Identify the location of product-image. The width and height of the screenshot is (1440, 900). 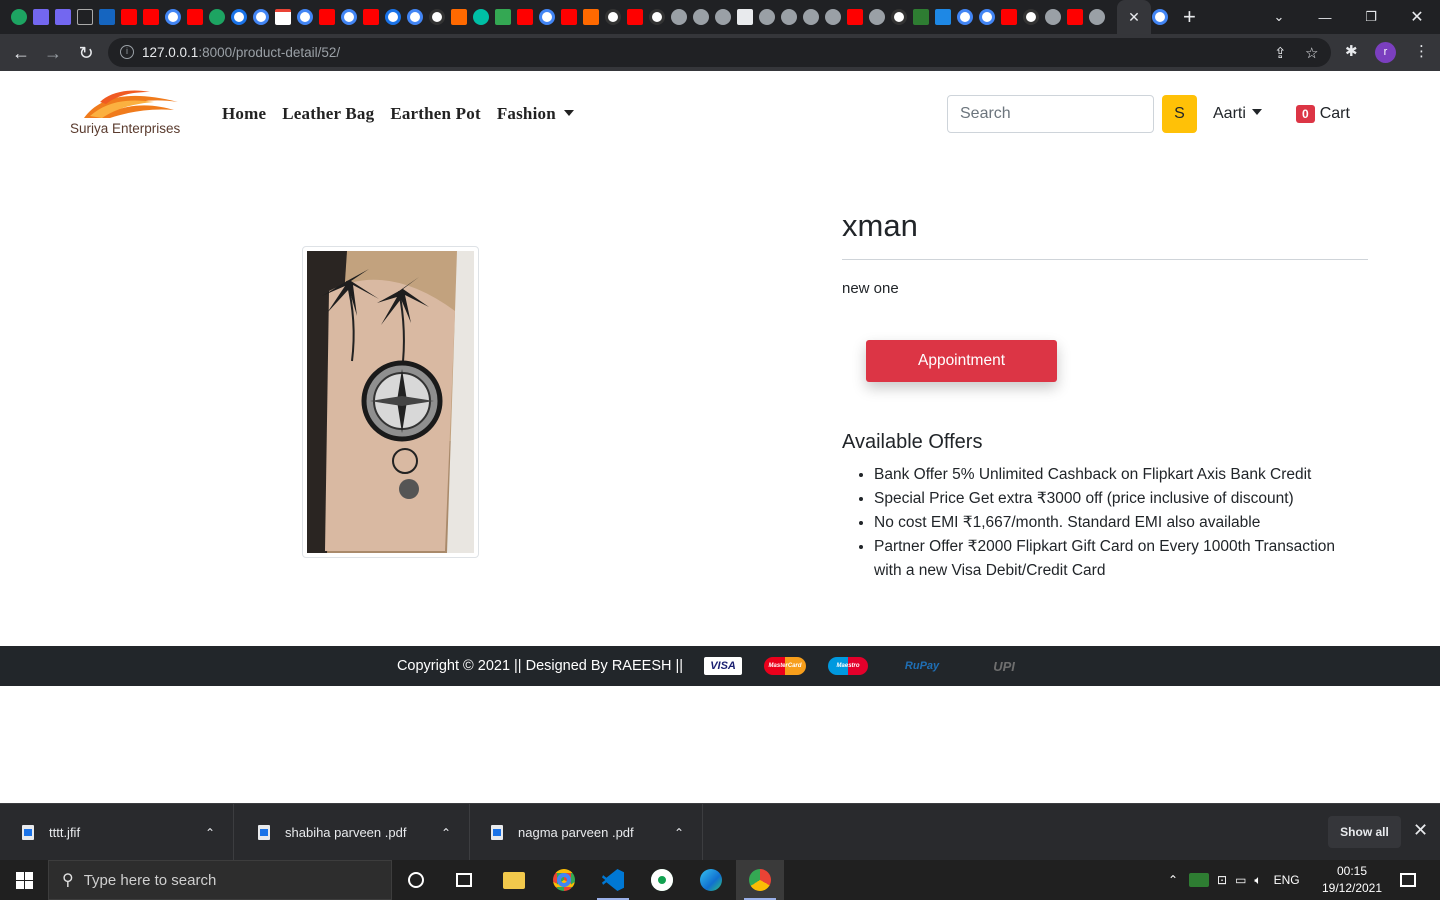
(390, 402).